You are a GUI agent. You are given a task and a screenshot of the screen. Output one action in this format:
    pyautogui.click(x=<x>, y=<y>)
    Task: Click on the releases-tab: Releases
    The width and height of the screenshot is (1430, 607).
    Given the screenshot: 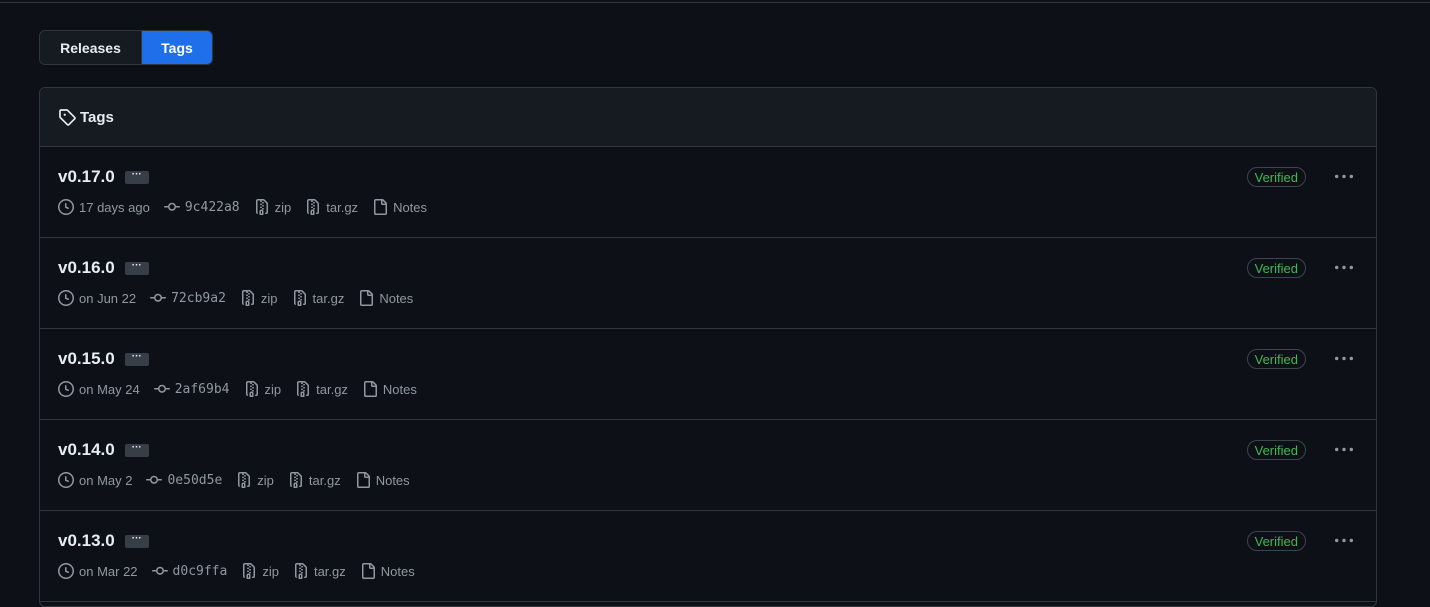 What is the action you would take?
    pyautogui.click(x=91, y=47)
    